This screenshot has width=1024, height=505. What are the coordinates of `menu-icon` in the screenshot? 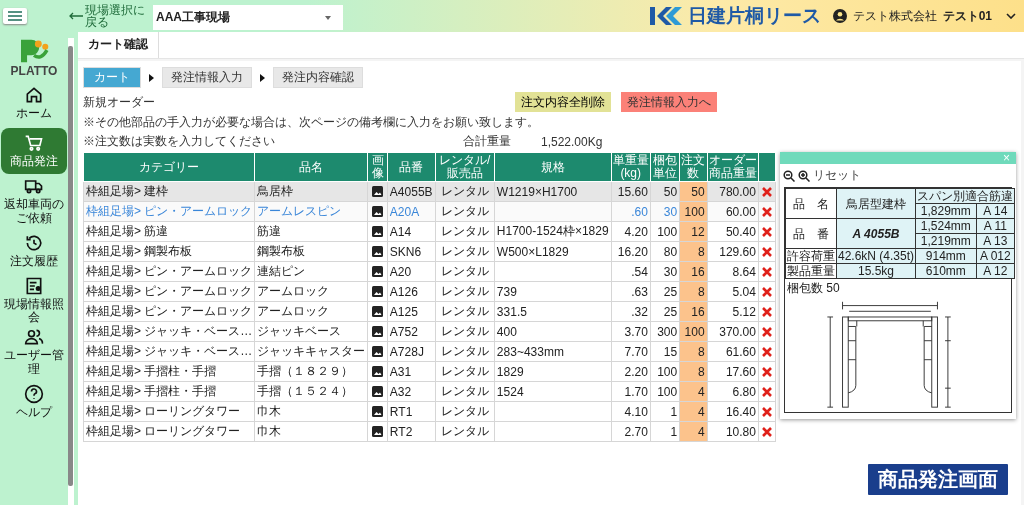 It's located at (15, 16).